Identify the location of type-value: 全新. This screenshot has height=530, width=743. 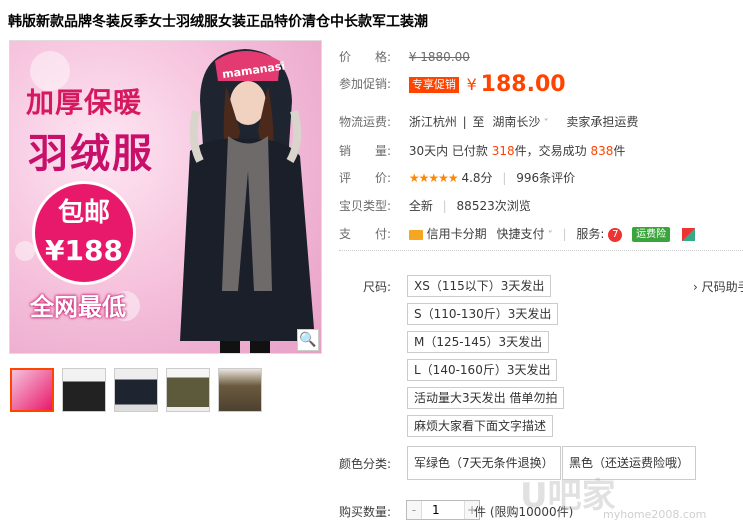
(420, 206).